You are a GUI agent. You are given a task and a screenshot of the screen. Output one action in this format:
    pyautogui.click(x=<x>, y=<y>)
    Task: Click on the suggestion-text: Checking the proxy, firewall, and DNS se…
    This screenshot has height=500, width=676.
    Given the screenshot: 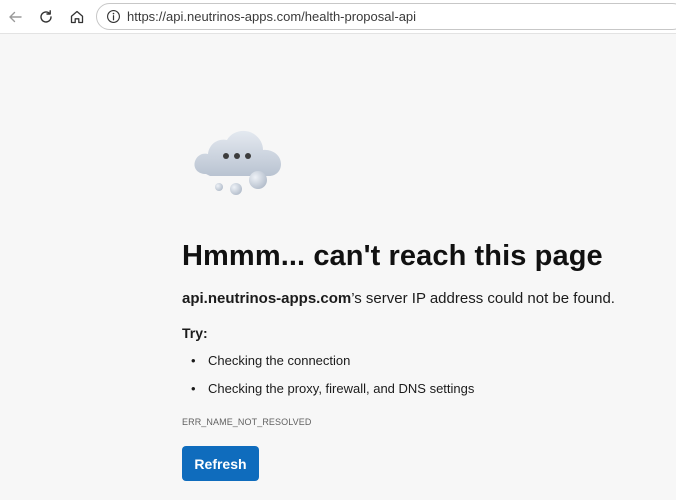 What is the action you would take?
    pyautogui.click(x=341, y=388)
    